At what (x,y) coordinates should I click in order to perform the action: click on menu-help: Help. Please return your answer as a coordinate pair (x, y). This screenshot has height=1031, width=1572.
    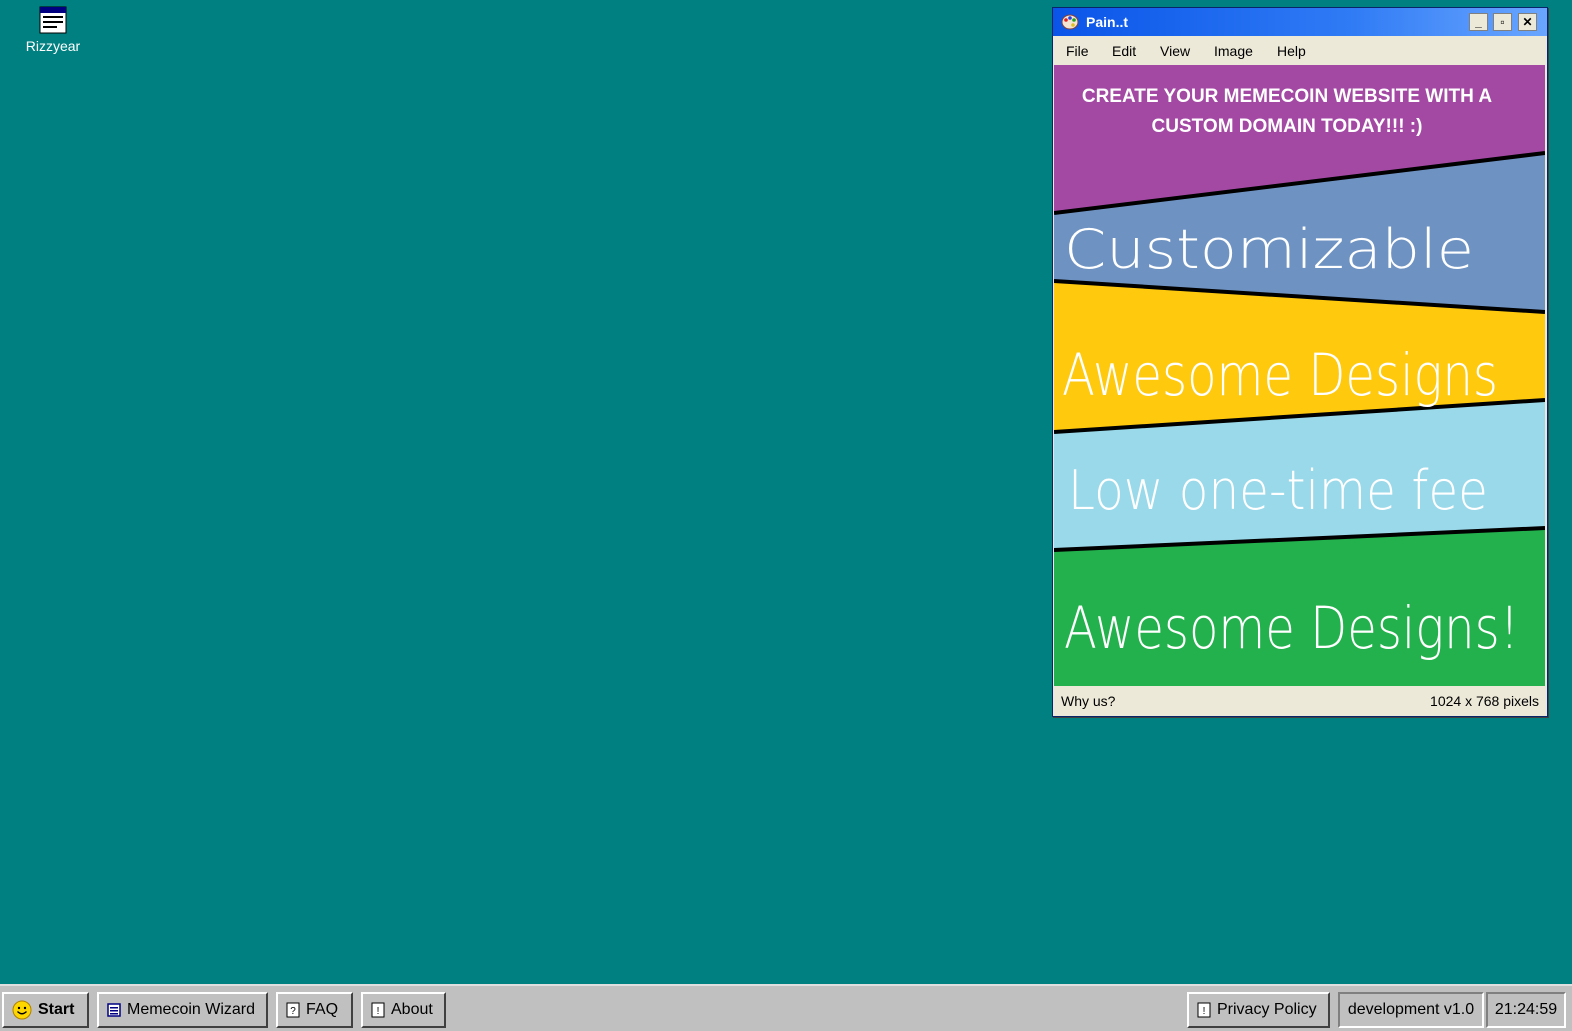
    Looking at the image, I should click on (1291, 51).